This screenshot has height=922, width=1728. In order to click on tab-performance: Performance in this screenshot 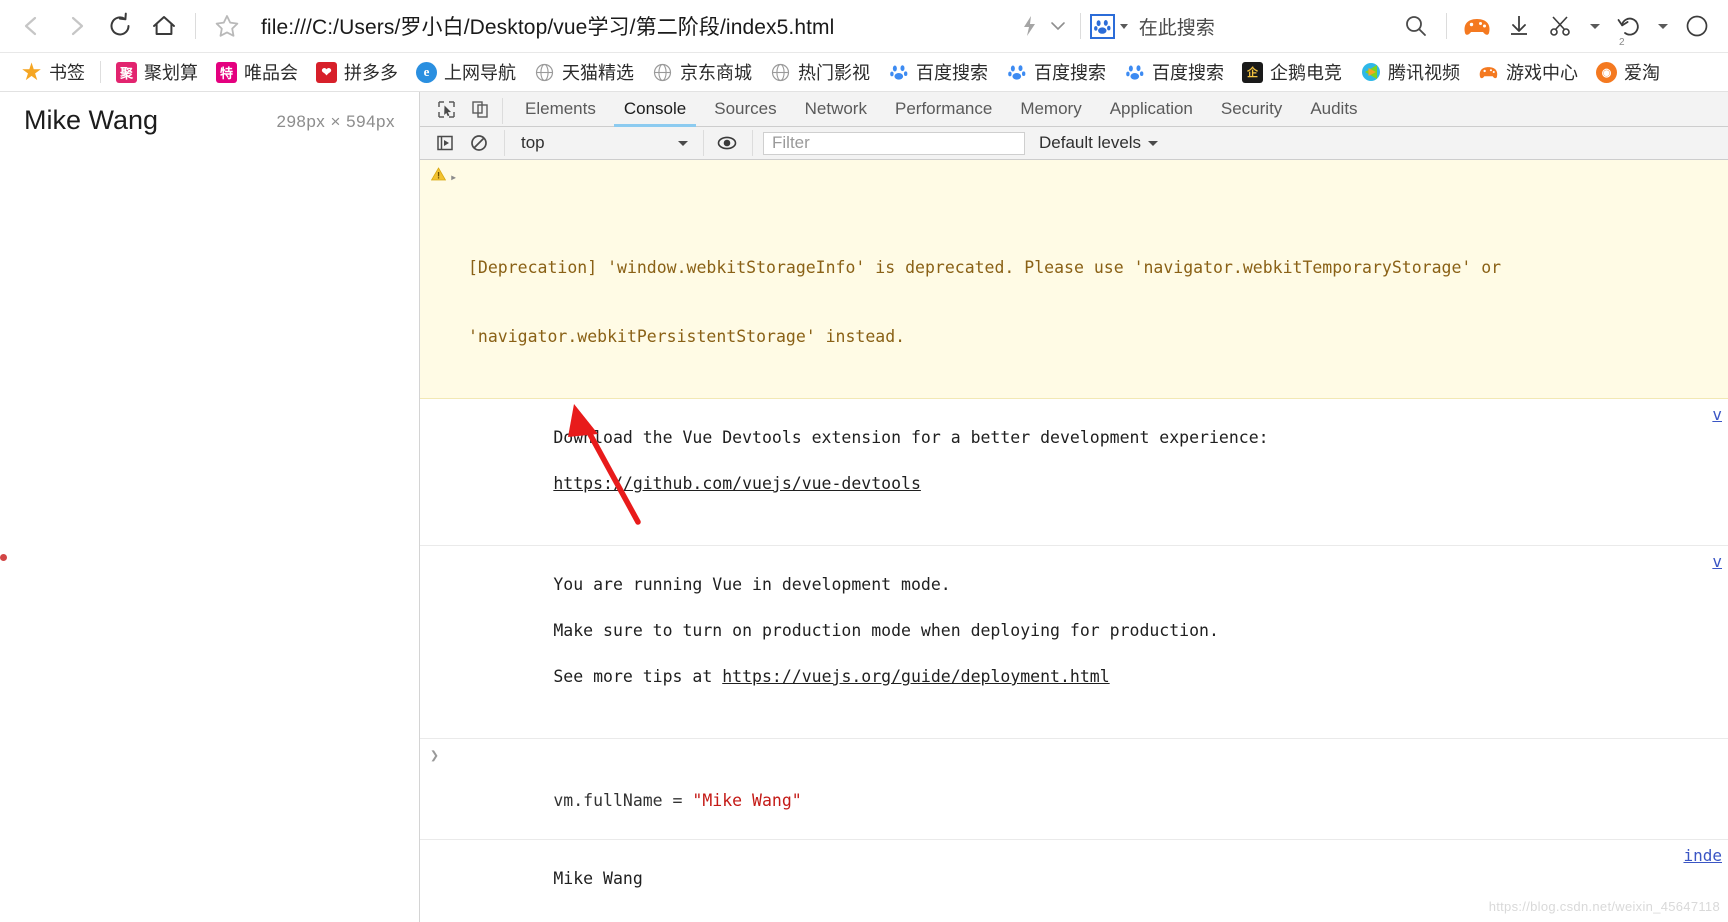, I will do `click(943, 109)`.